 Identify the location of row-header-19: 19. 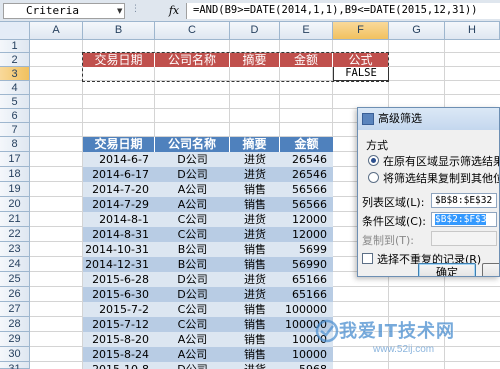
(15, 189).